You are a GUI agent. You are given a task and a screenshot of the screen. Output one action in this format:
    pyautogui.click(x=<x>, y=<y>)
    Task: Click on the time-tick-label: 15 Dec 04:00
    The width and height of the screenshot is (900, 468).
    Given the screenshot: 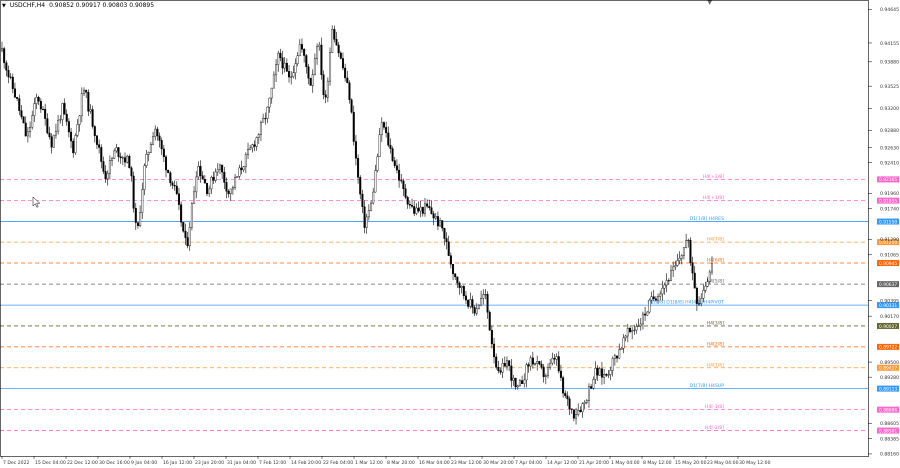 What is the action you would take?
    pyautogui.click(x=50, y=463)
    